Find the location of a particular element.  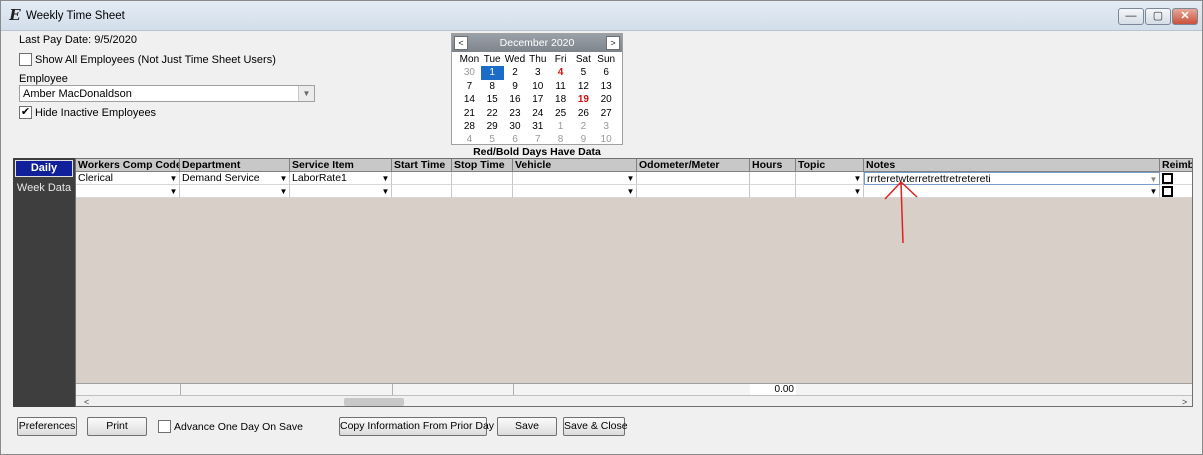

advance-one-day-checkbox is located at coordinates (164, 426).